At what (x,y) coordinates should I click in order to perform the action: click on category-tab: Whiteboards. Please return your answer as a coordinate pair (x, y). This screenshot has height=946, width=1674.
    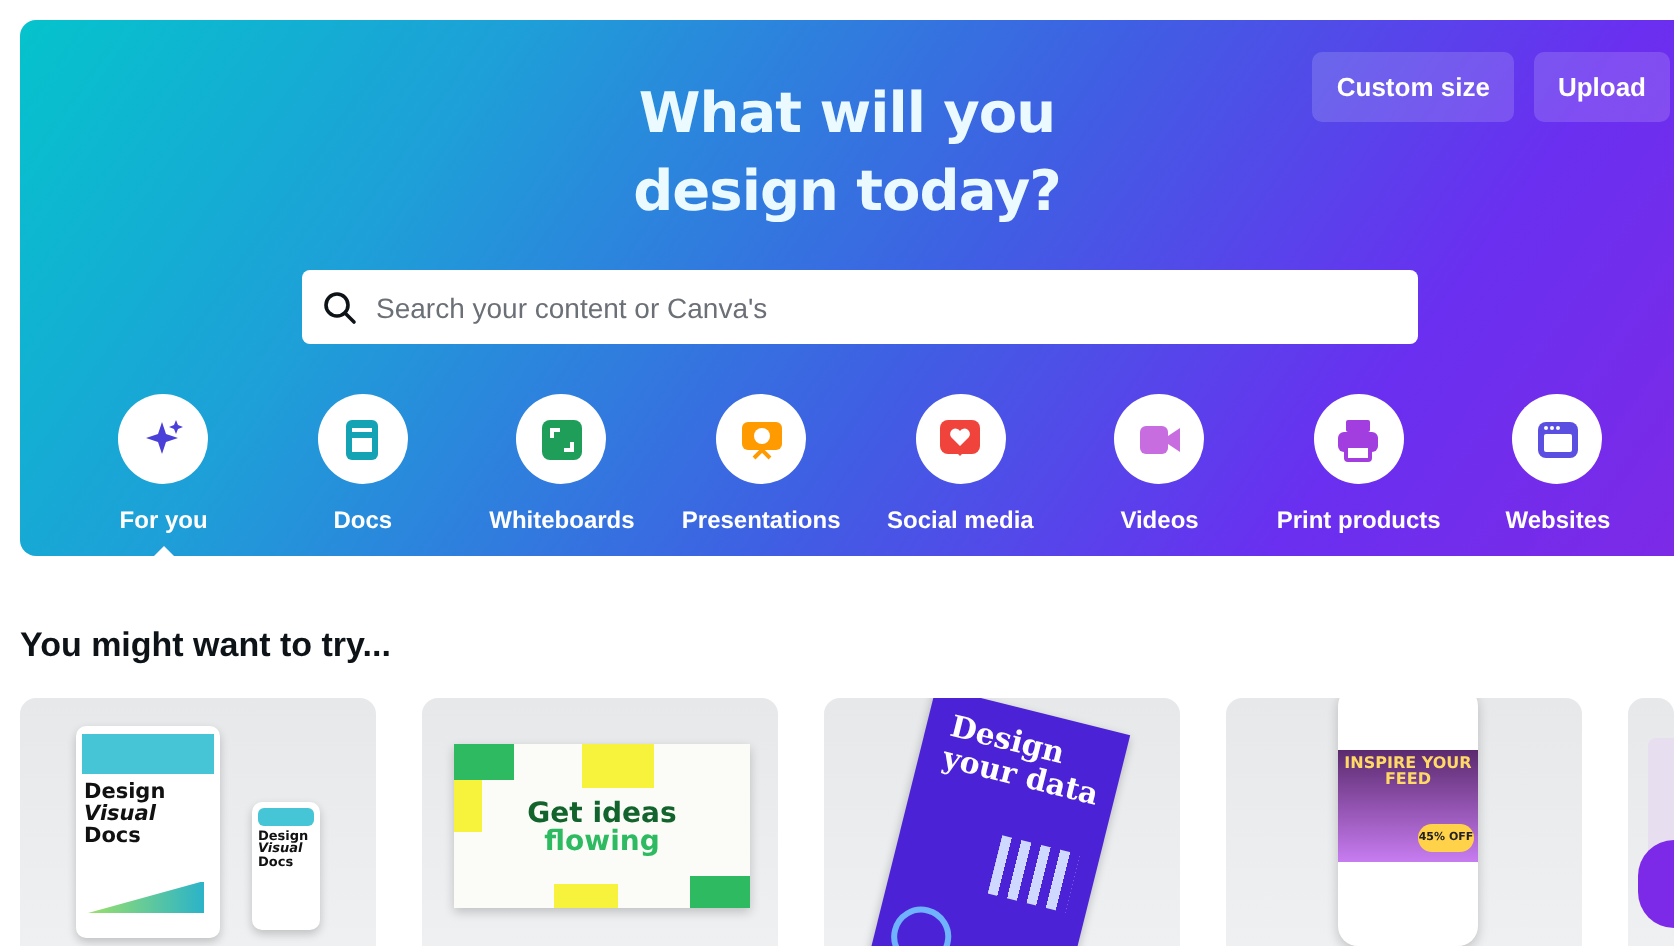
    Looking at the image, I should click on (562, 475).